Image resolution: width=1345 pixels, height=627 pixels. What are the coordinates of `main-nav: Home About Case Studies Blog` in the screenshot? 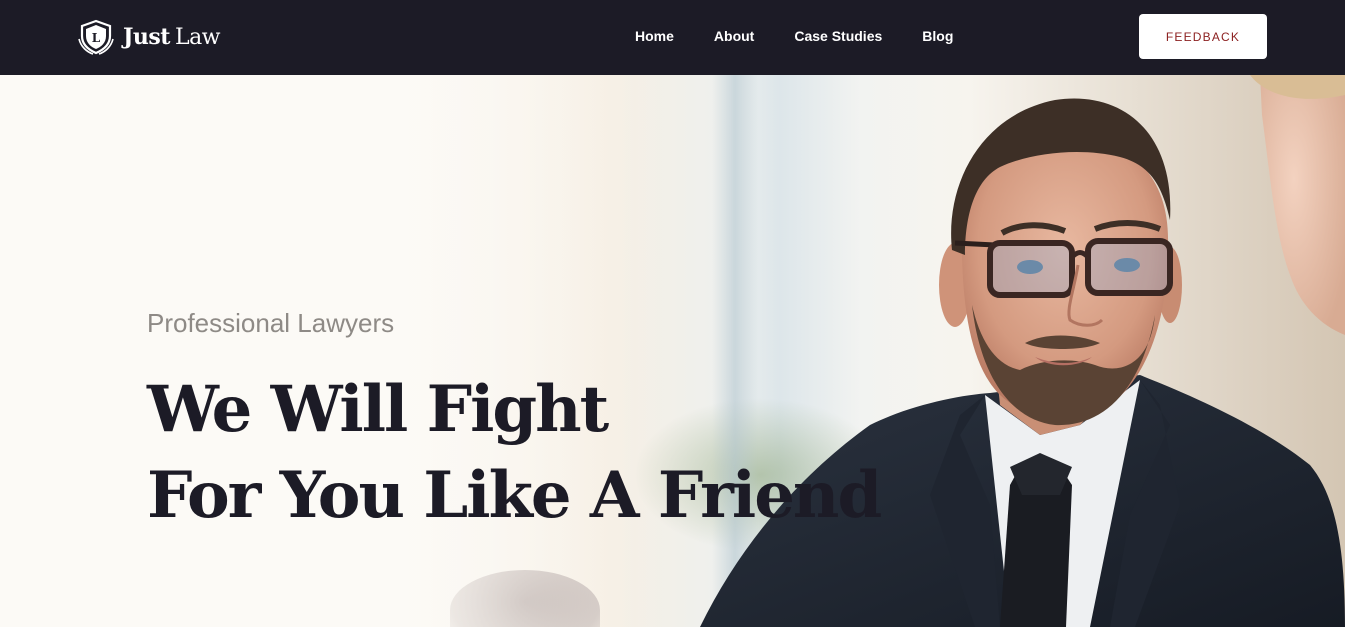 It's located at (794, 36).